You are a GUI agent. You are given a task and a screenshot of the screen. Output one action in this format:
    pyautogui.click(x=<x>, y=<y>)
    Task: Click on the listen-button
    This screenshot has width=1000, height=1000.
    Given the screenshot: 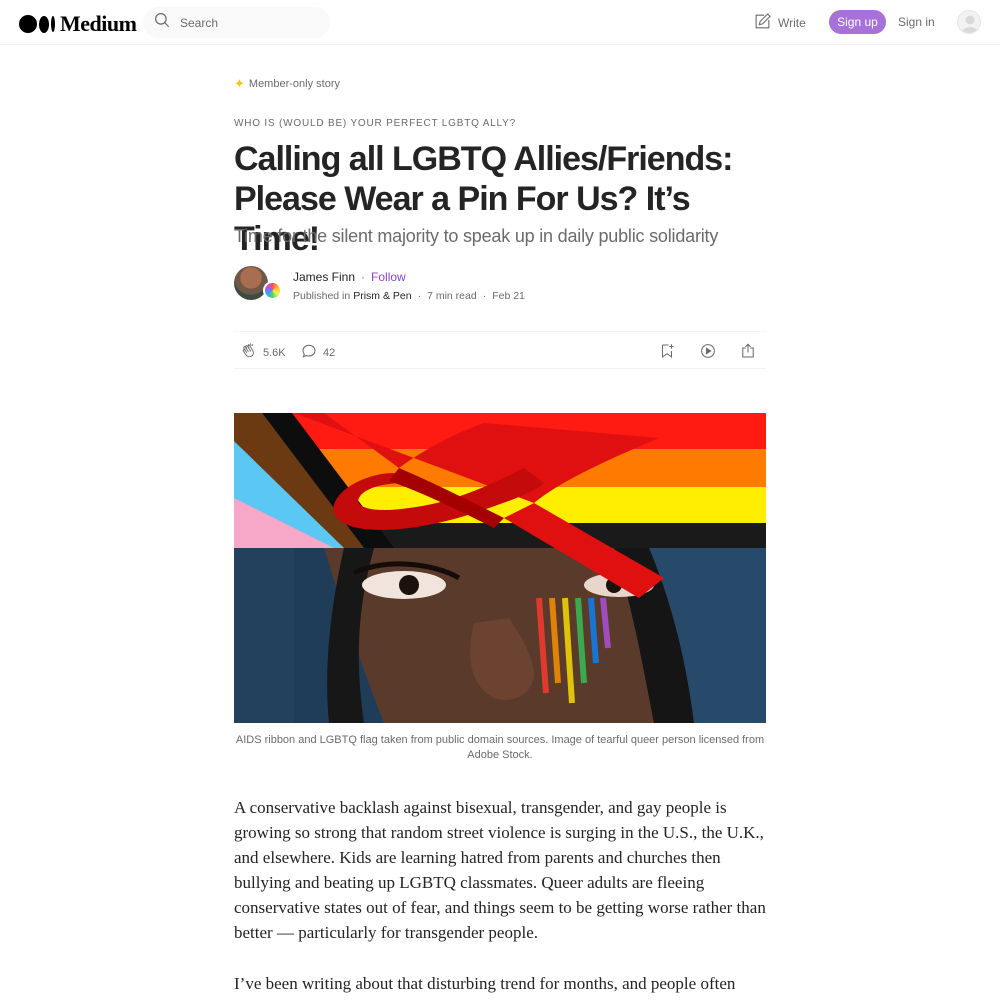 What is the action you would take?
    pyautogui.click(x=708, y=352)
    